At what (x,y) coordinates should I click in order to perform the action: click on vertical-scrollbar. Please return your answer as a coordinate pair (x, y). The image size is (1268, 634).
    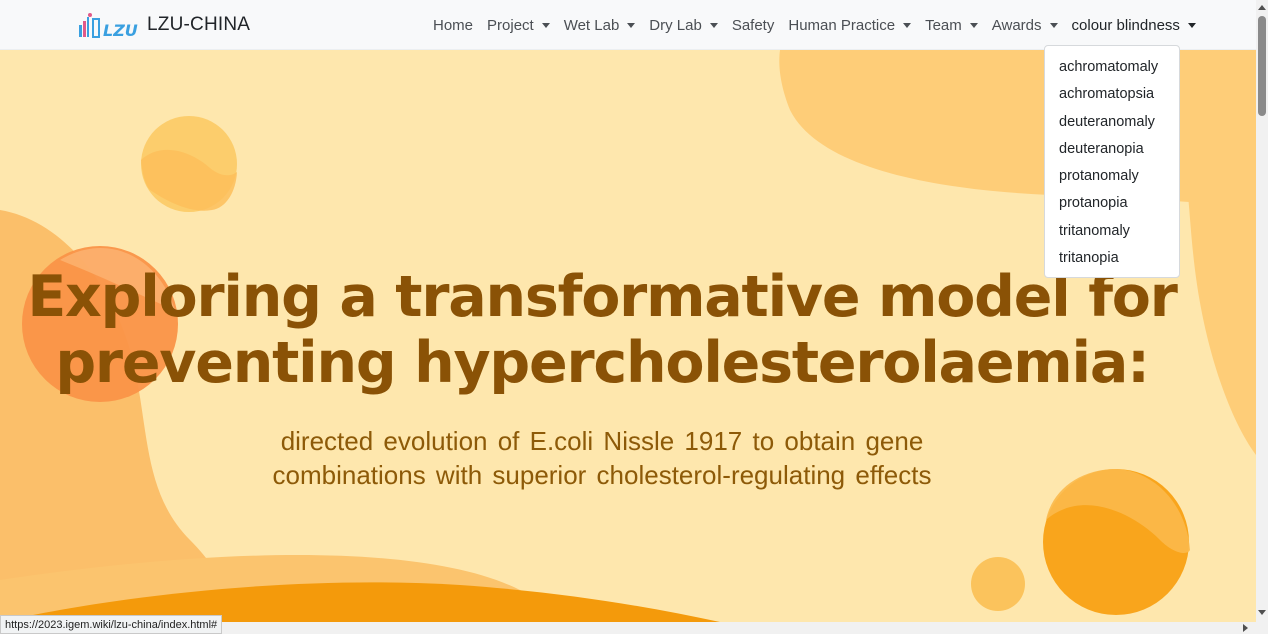
    Looking at the image, I should click on (1262, 311).